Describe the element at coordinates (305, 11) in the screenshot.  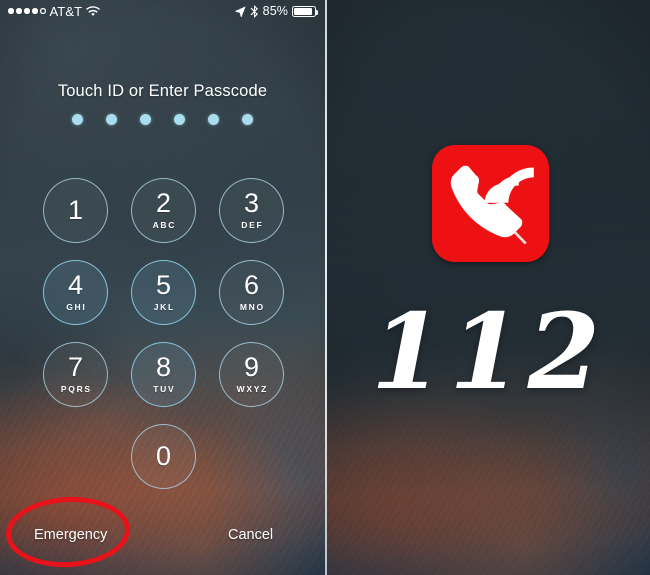
I see `battery-icon` at that location.